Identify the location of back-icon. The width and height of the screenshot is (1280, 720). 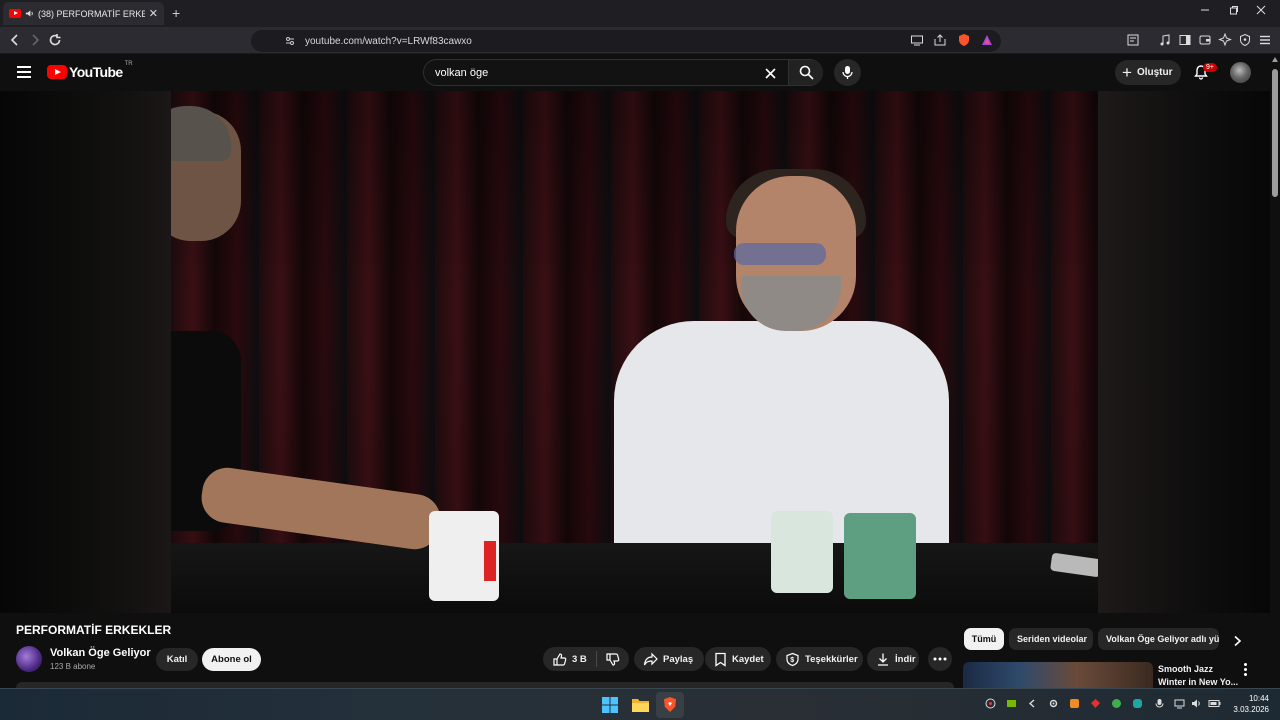
(15, 40).